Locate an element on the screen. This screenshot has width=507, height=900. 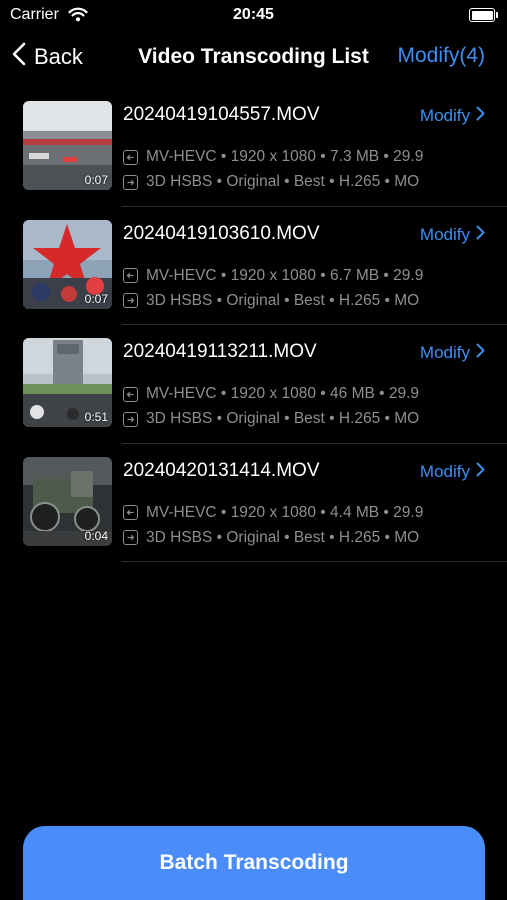
input-info-text: MV-HEVC • 1920 x 1080 • 4.4 MB • 29.9 is located at coordinates (285, 512).